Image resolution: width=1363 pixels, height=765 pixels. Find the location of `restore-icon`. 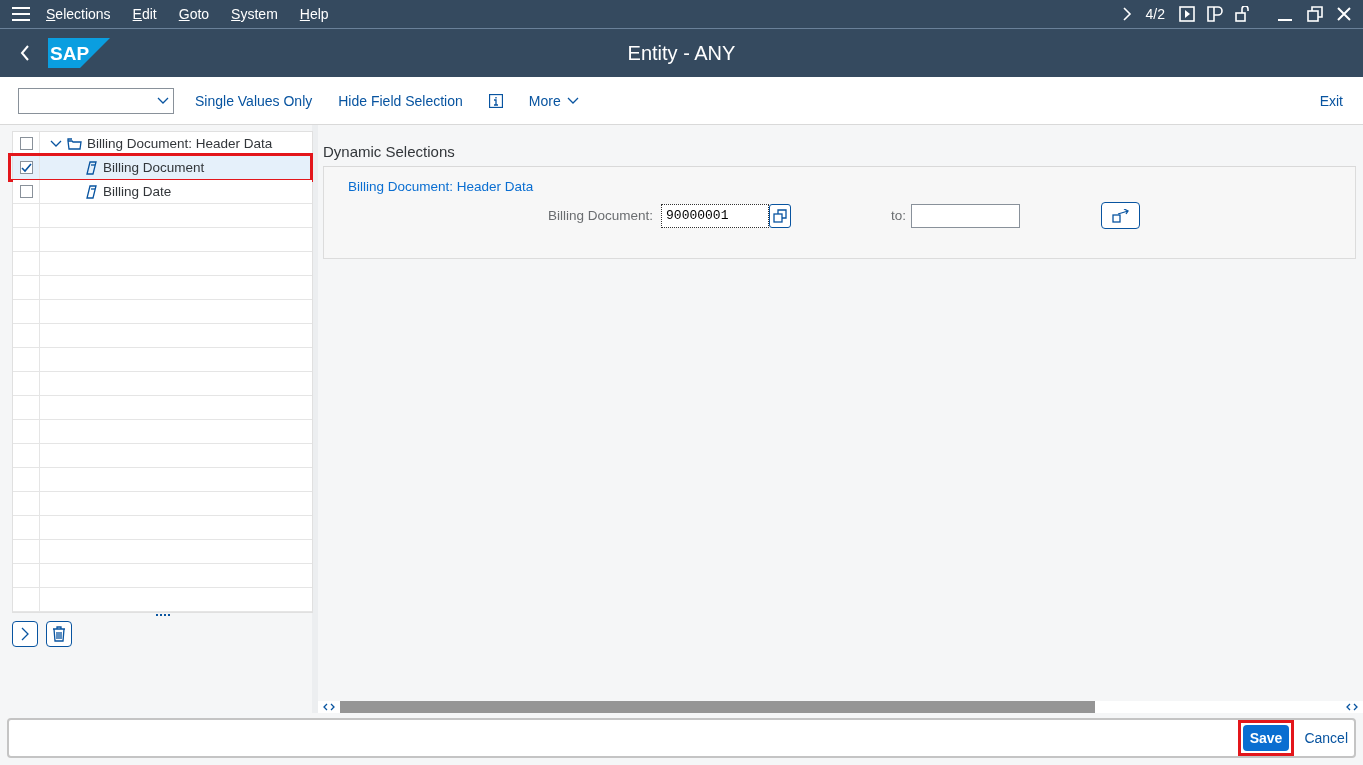

restore-icon is located at coordinates (1315, 14).